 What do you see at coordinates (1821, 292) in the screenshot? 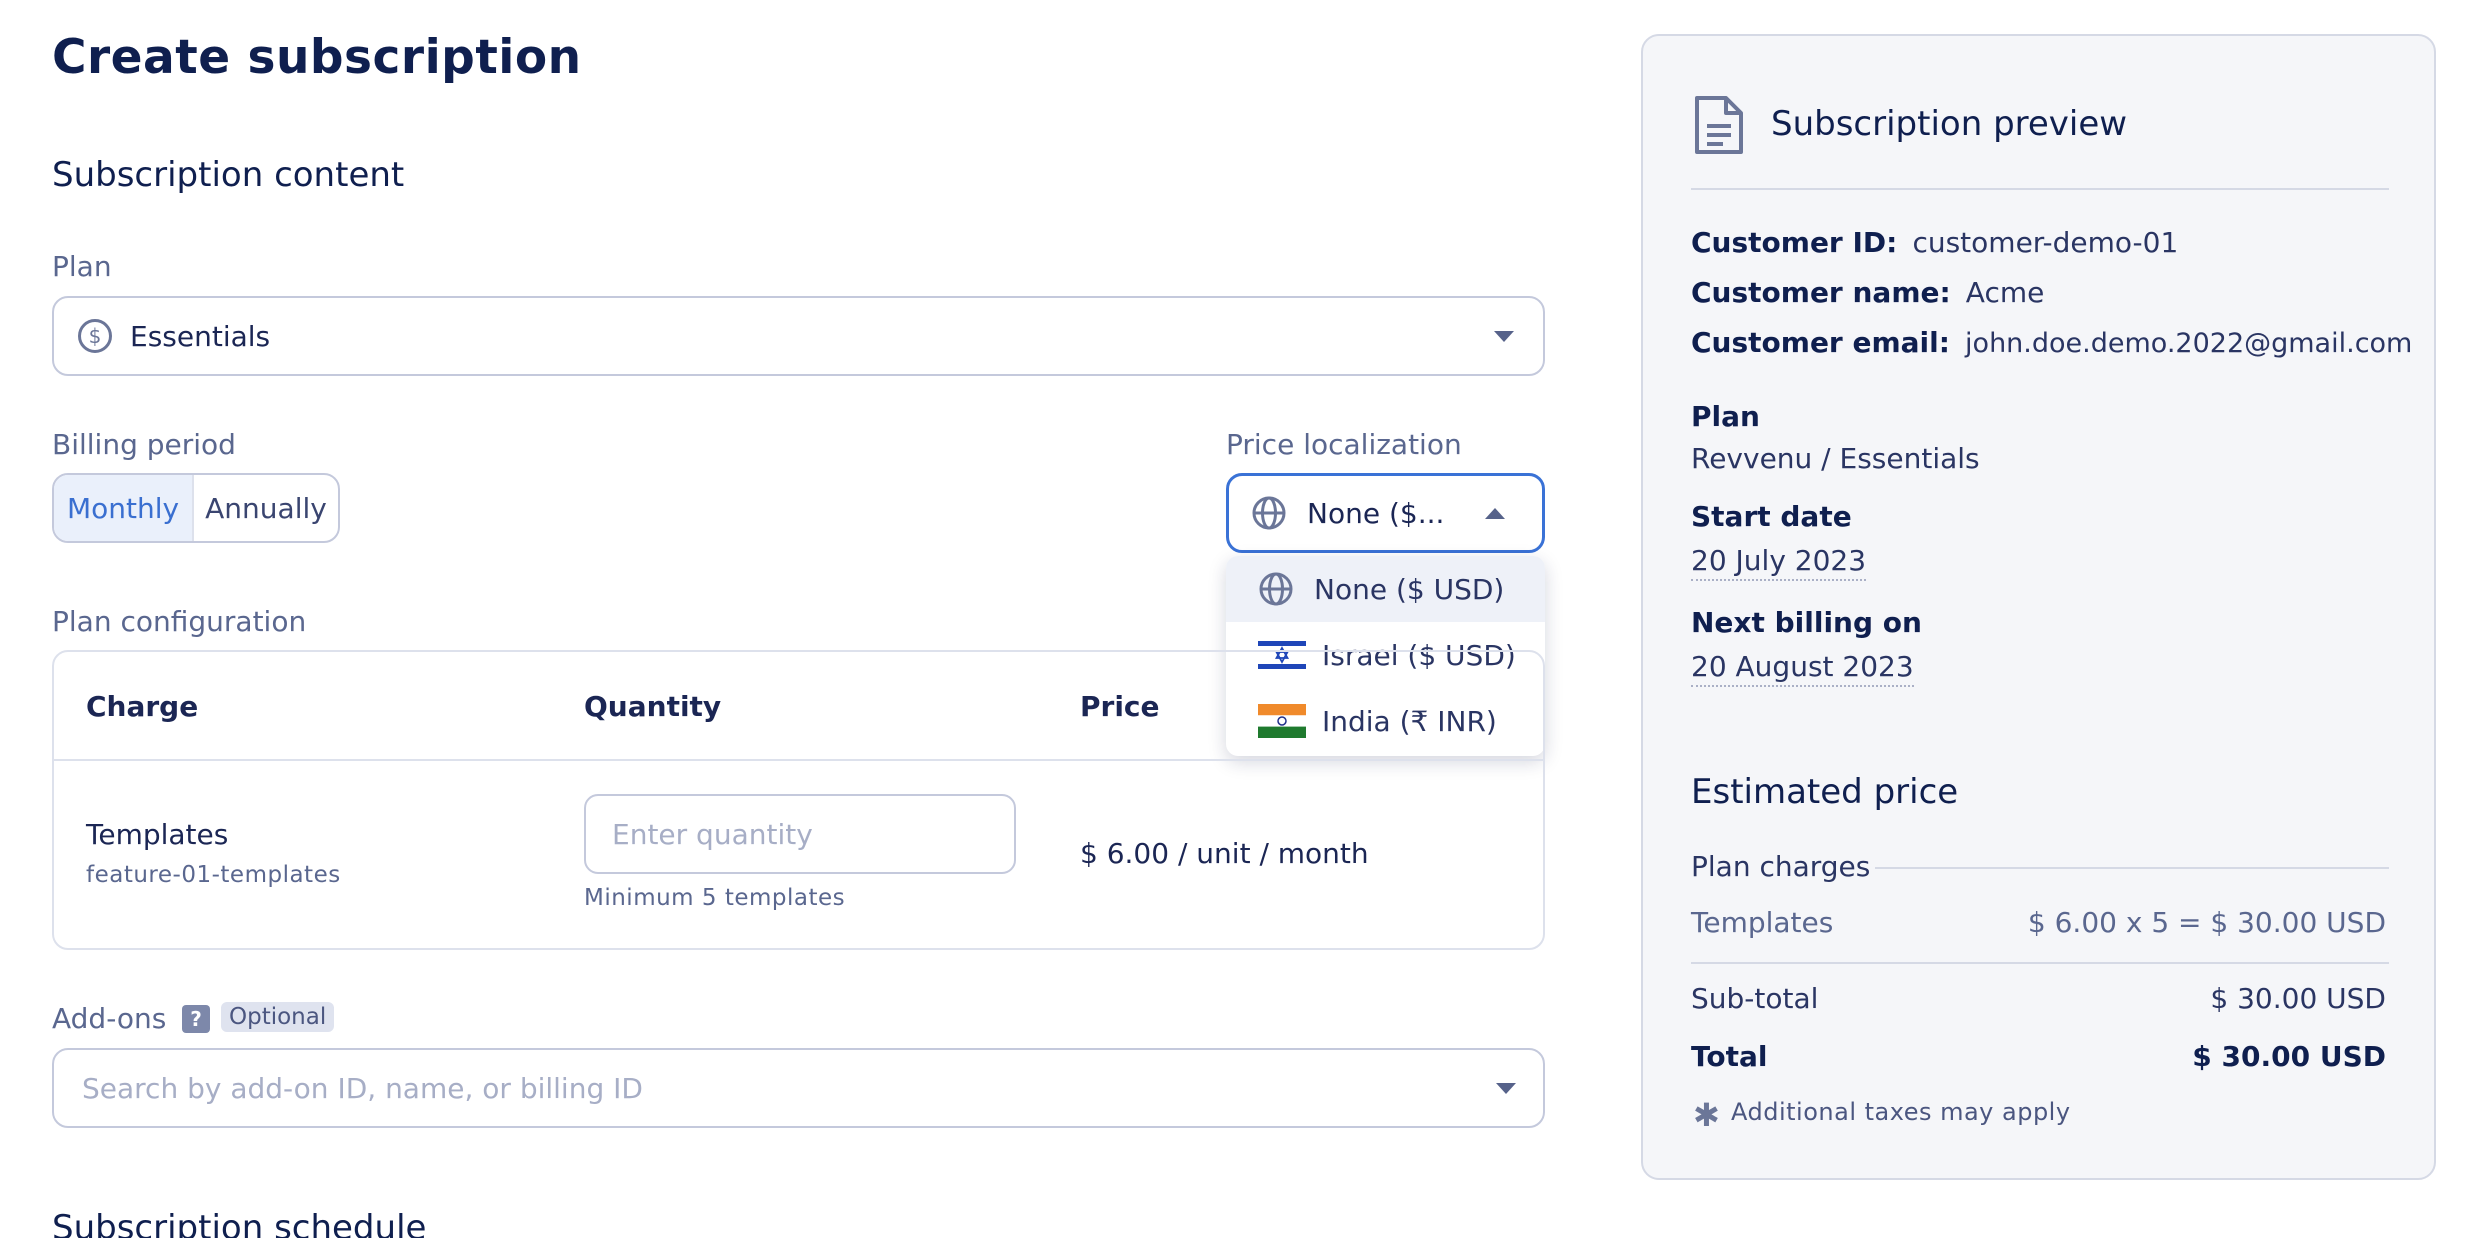
I see `customer-name-label: Customer name:` at bounding box center [1821, 292].